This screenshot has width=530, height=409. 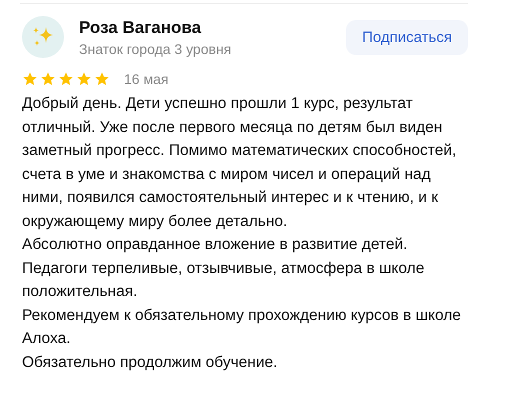 What do you see at coordinates (150, 362) in the screenshot?
I see `review-paragraph: Обязательно продолжим обучение.` at bounding box center [150, 362].